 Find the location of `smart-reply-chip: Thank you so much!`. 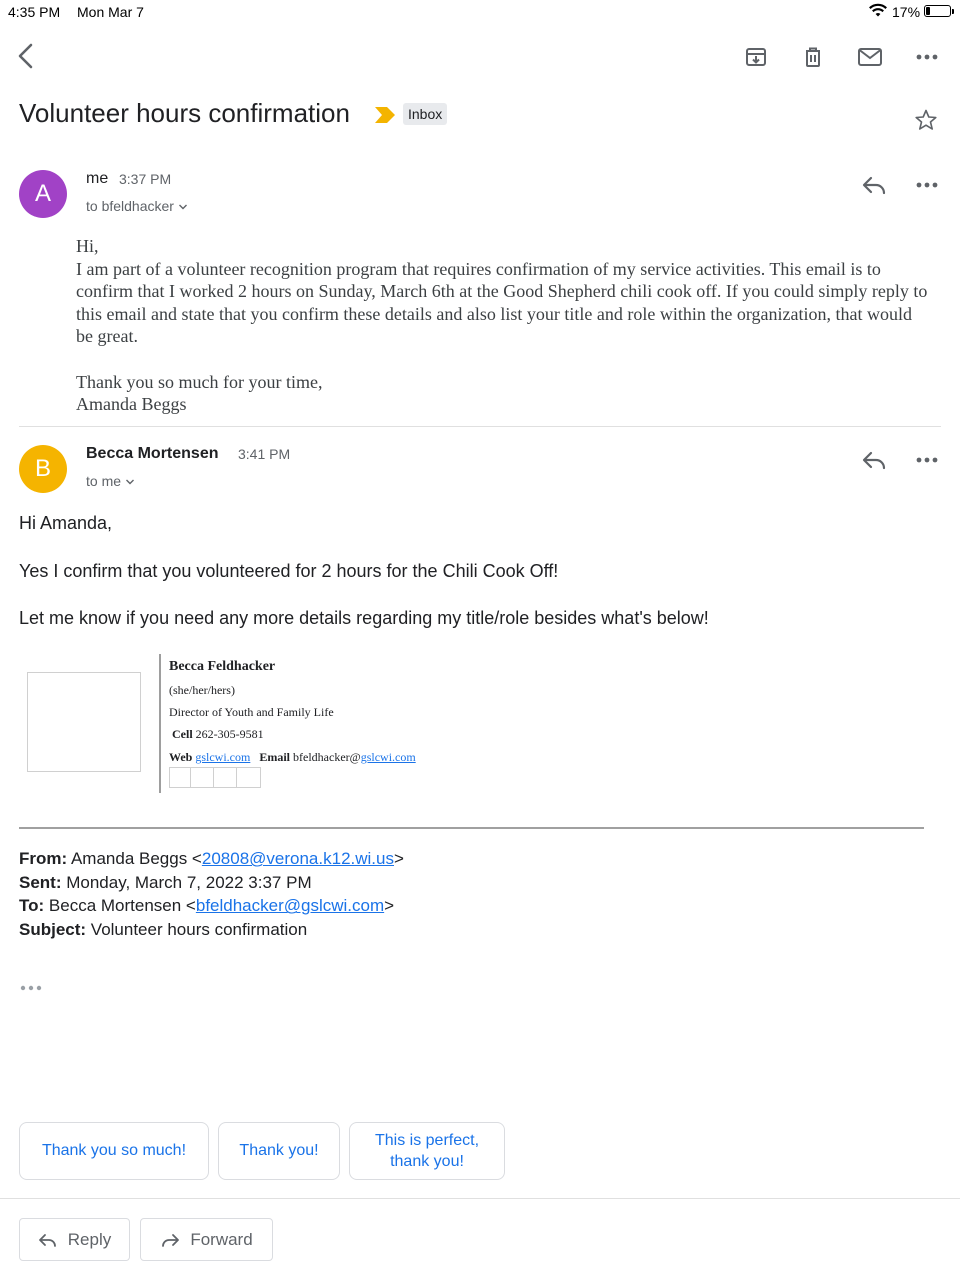

smart-reply-chip: Thank you so much! is located at coordinates (114, 1151).